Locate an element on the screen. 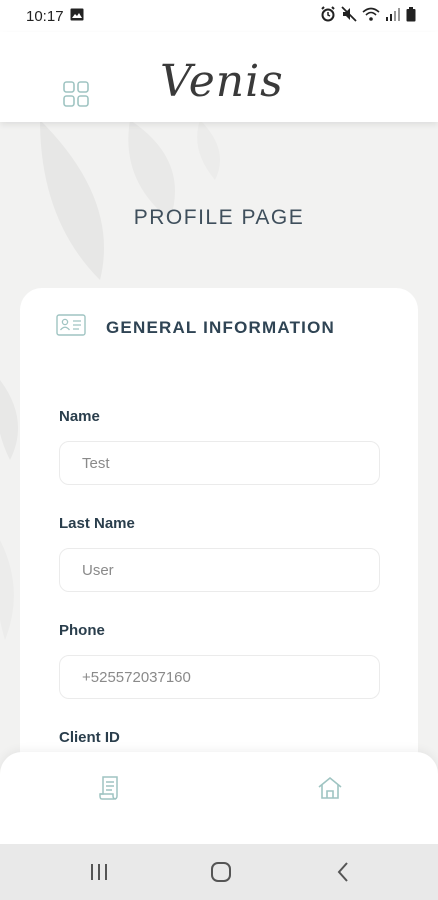 Image resolution: width=438 pixels, height=900 pixels. app-header: Venis is located at coordinates (219, 77).